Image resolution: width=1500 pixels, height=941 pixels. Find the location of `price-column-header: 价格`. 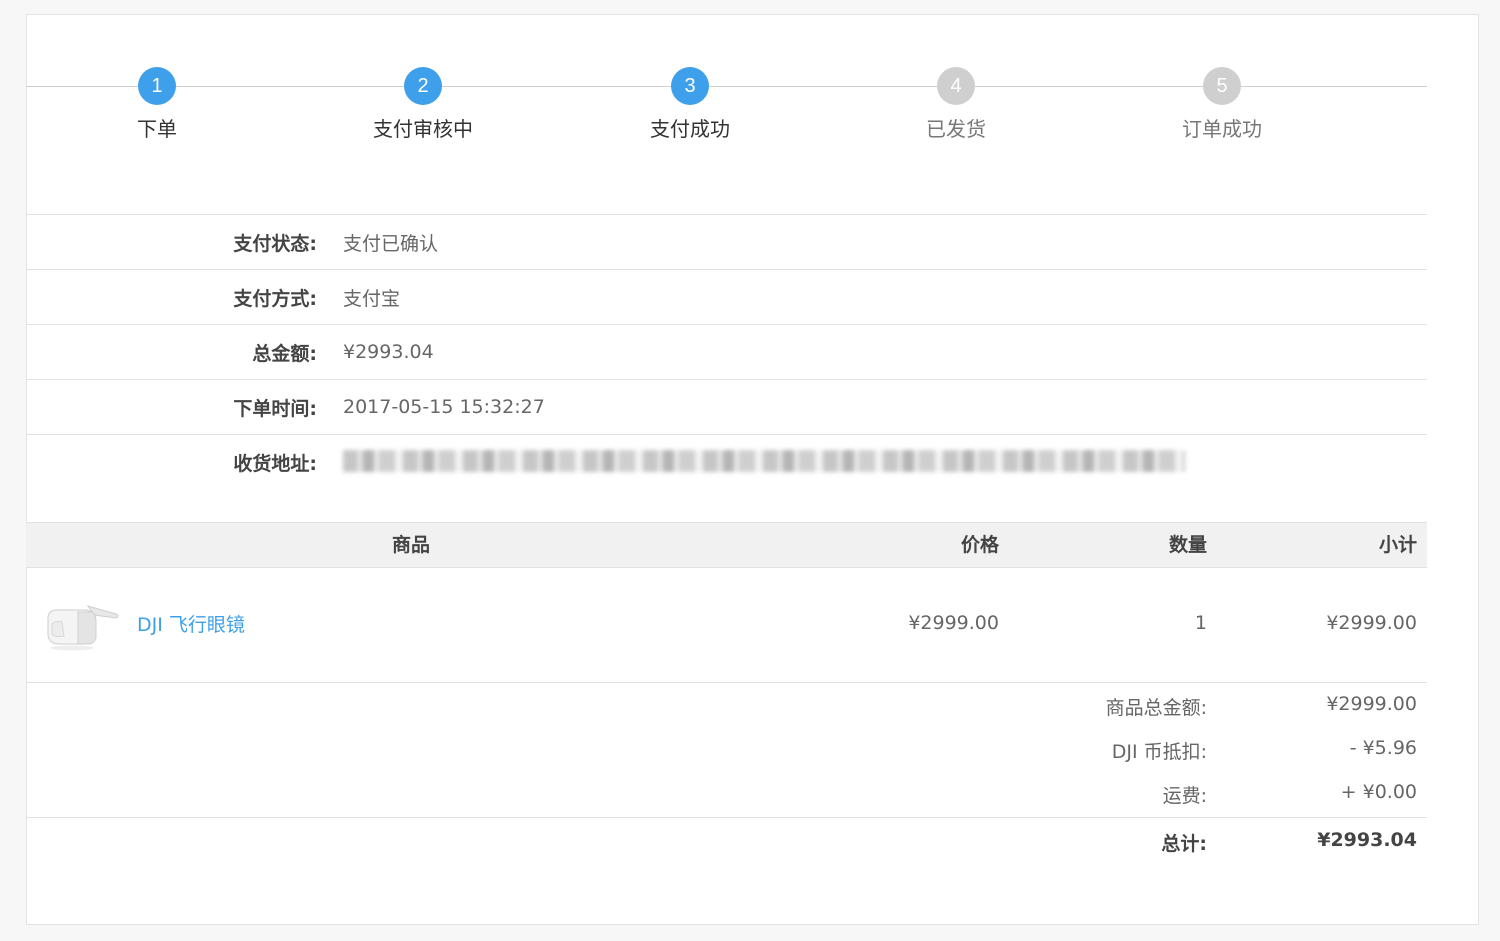

price-column-header: 价格 is located at coordinates (979, 545).